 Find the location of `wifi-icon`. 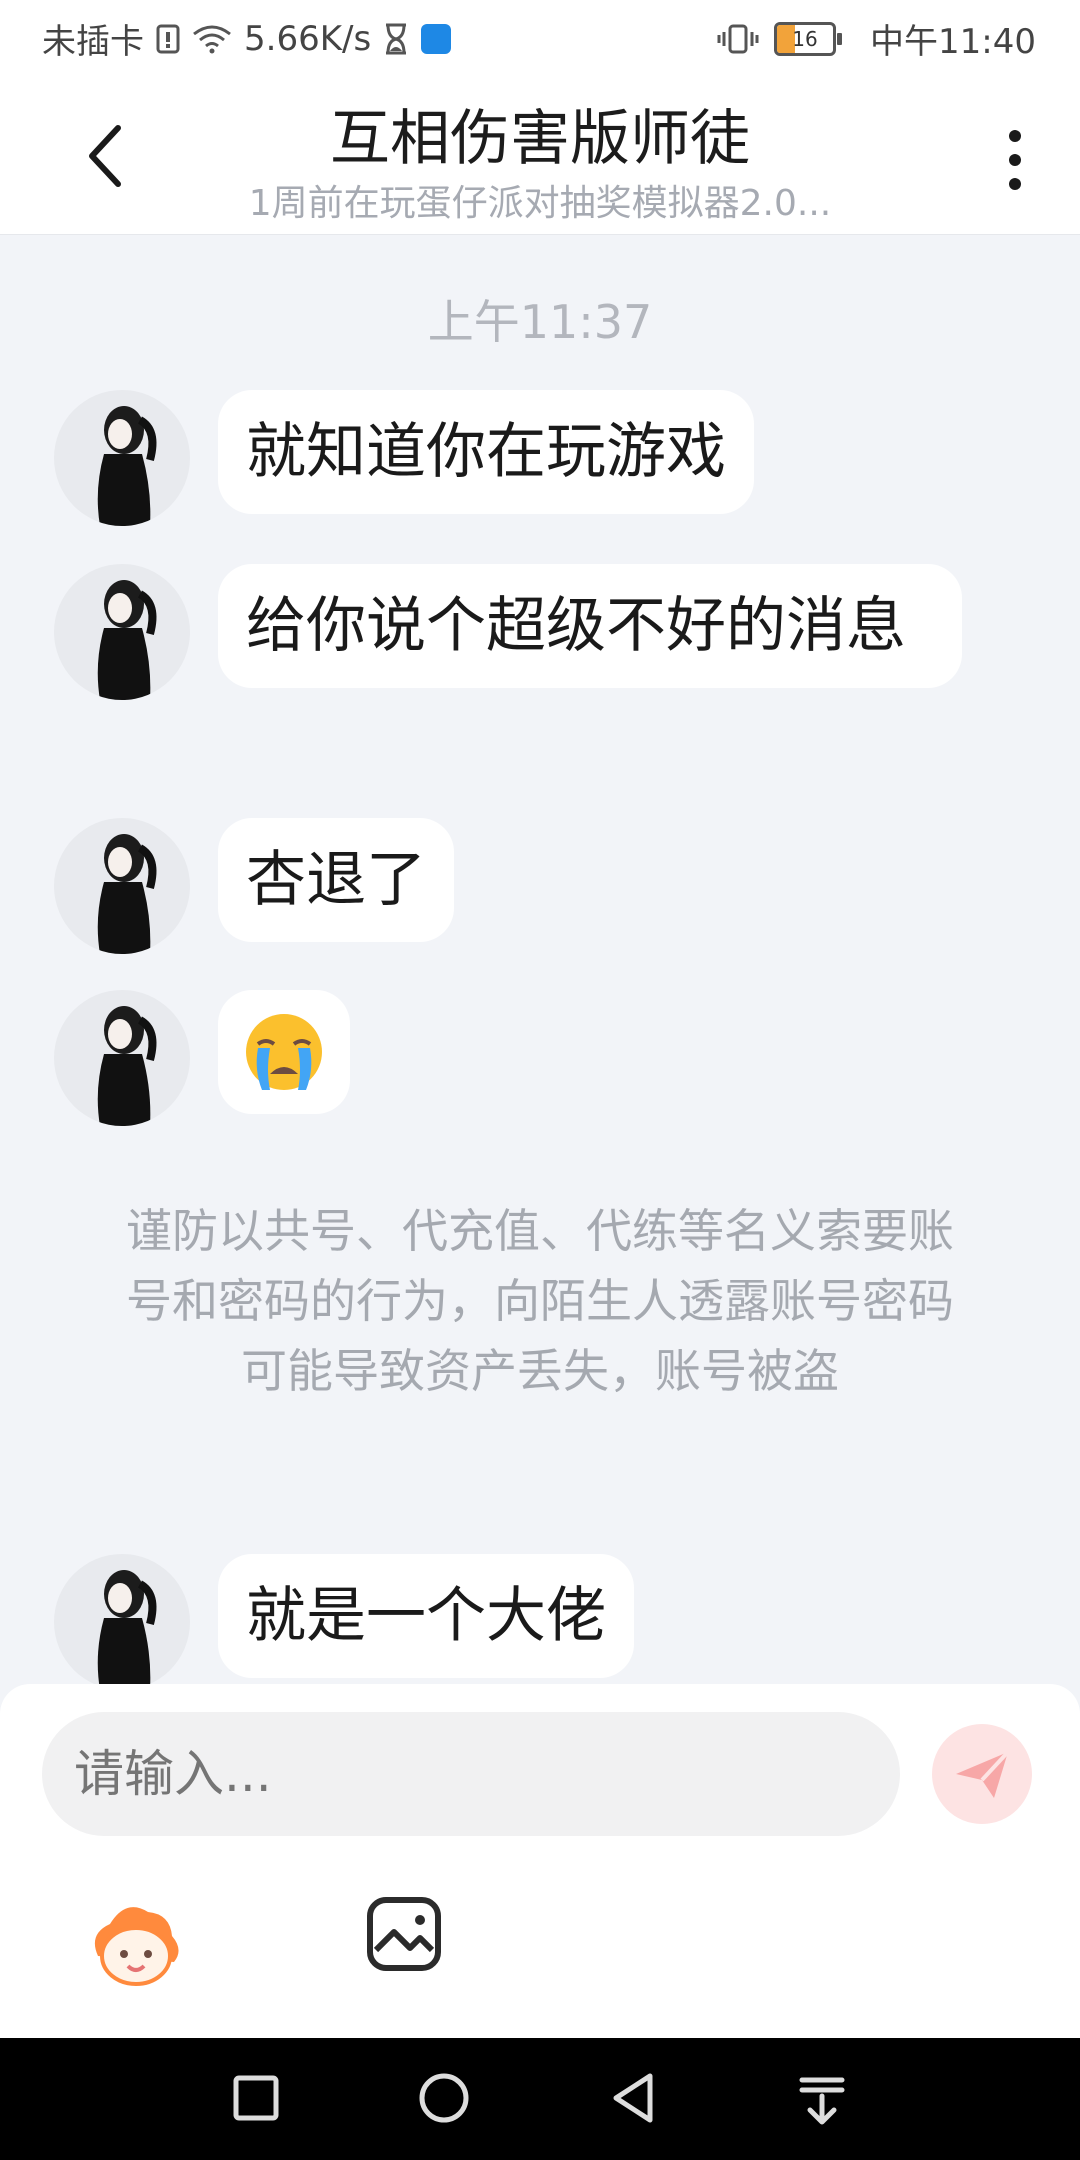

wifi-icon is located at coordinates (212, 39).